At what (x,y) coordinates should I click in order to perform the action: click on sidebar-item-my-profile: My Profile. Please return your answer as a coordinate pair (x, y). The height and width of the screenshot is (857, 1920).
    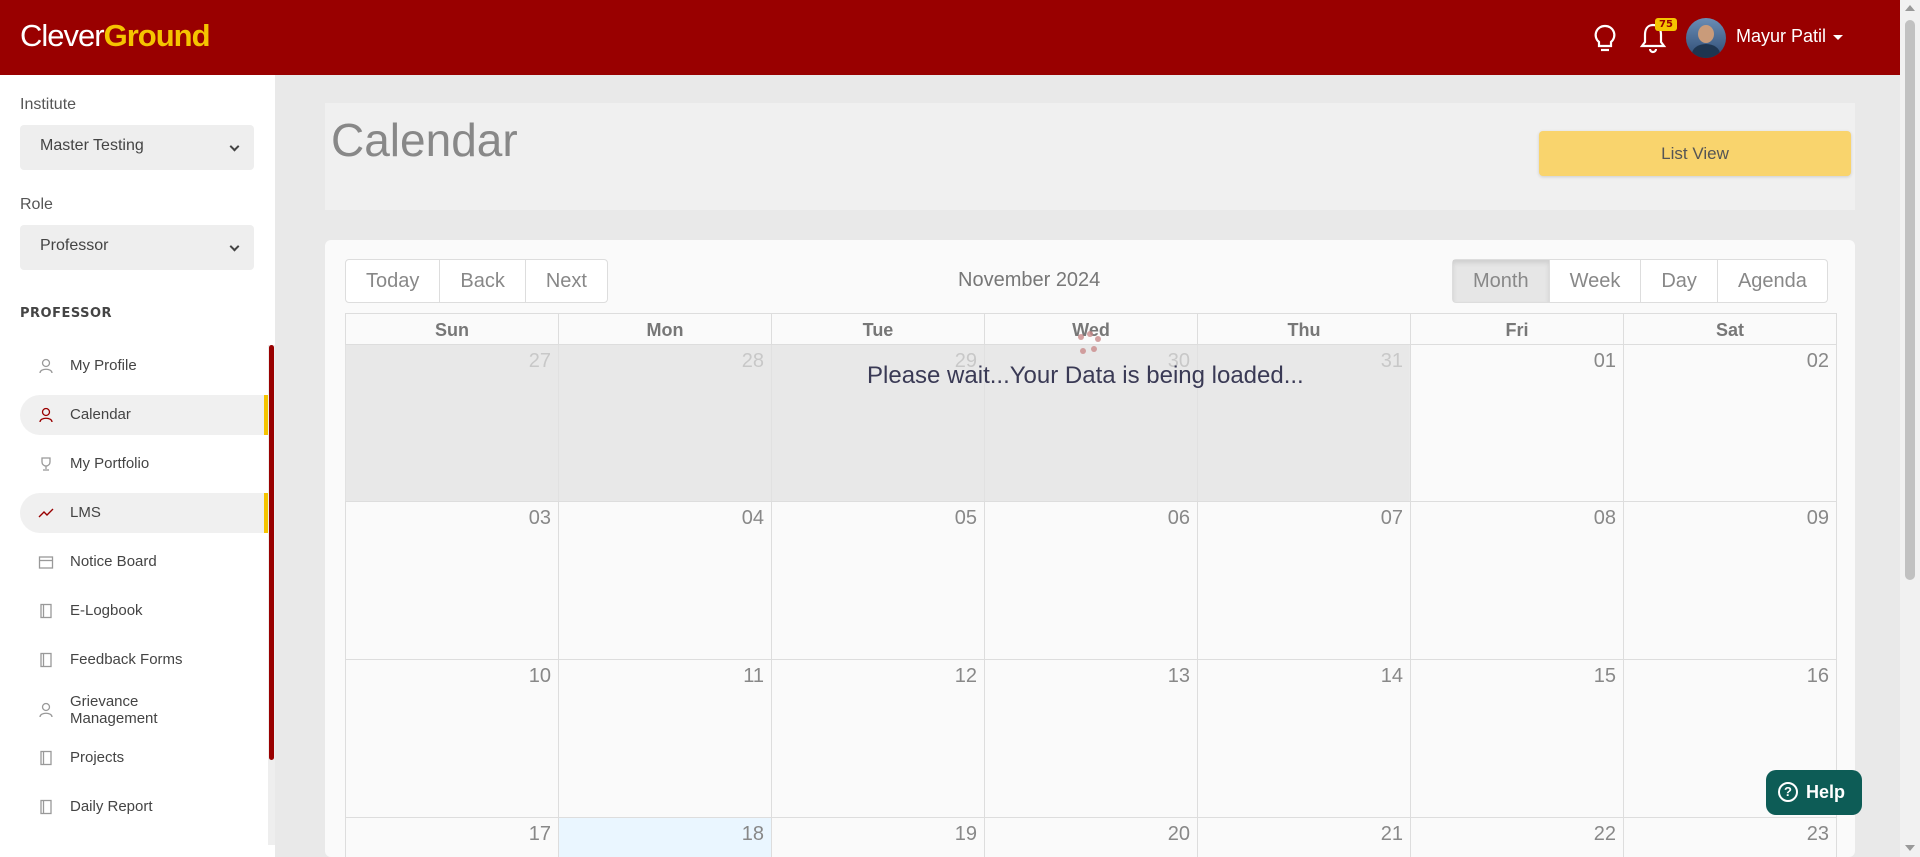
    Looking at the image, I should click on (144, 366).